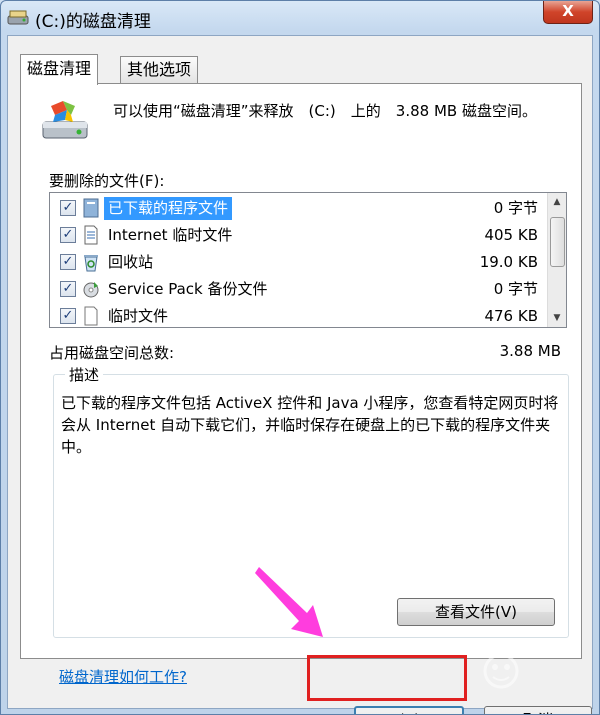 Image resolution: width=600 pixels, height=715 pixels. I want to click on intro-text: 可以使用“磁盘清理”来释放 (C:) 上的 3.88 MB 磁盘空间。, so click(325, 111).